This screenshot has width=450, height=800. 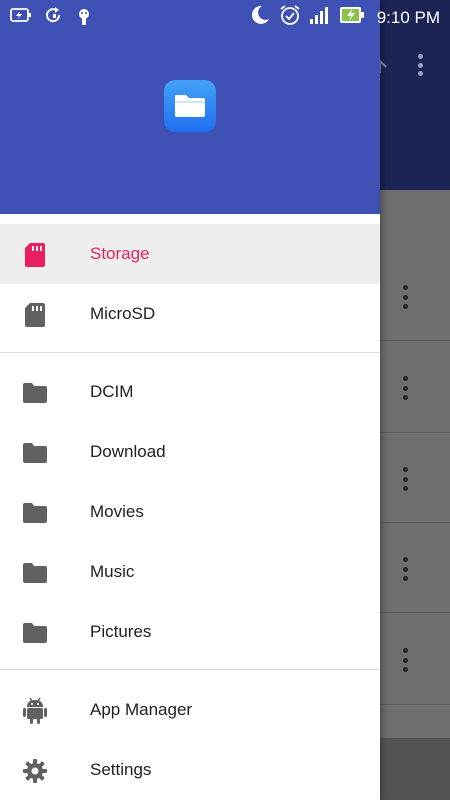 I want to click on status-time: 9:10 PM, so click(x=408, y=17).